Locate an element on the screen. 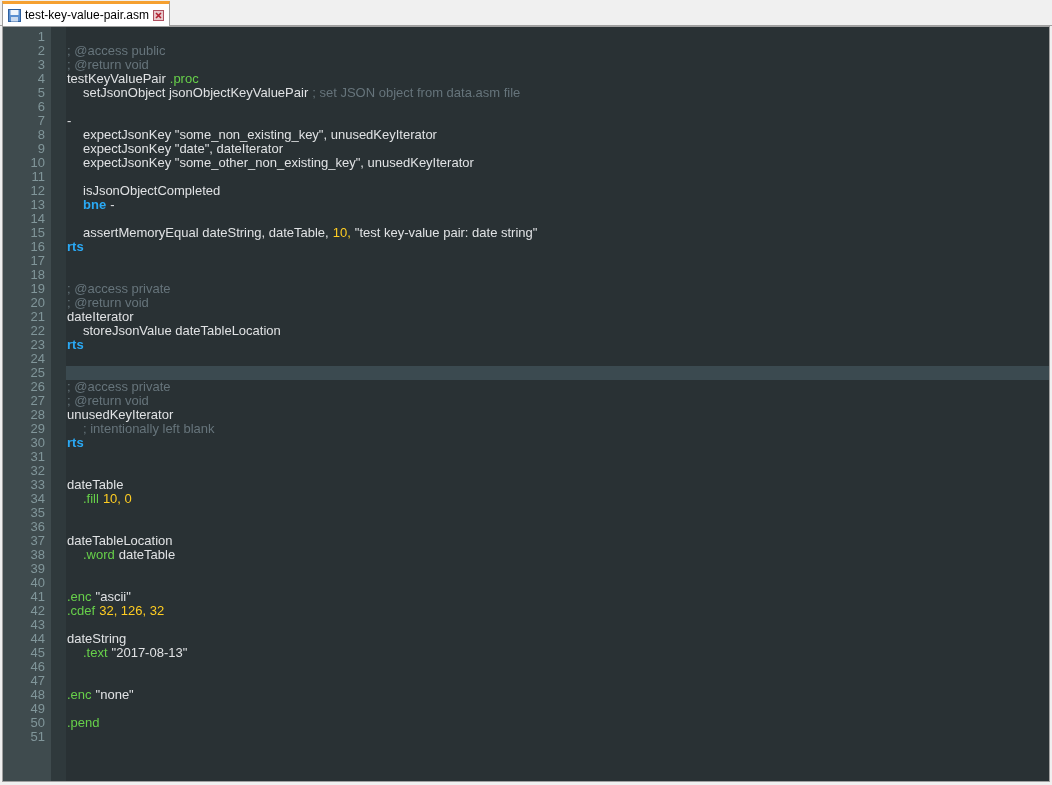 The image size is (1052, 785). code-text: "none" is located at coordinates (114, 695).